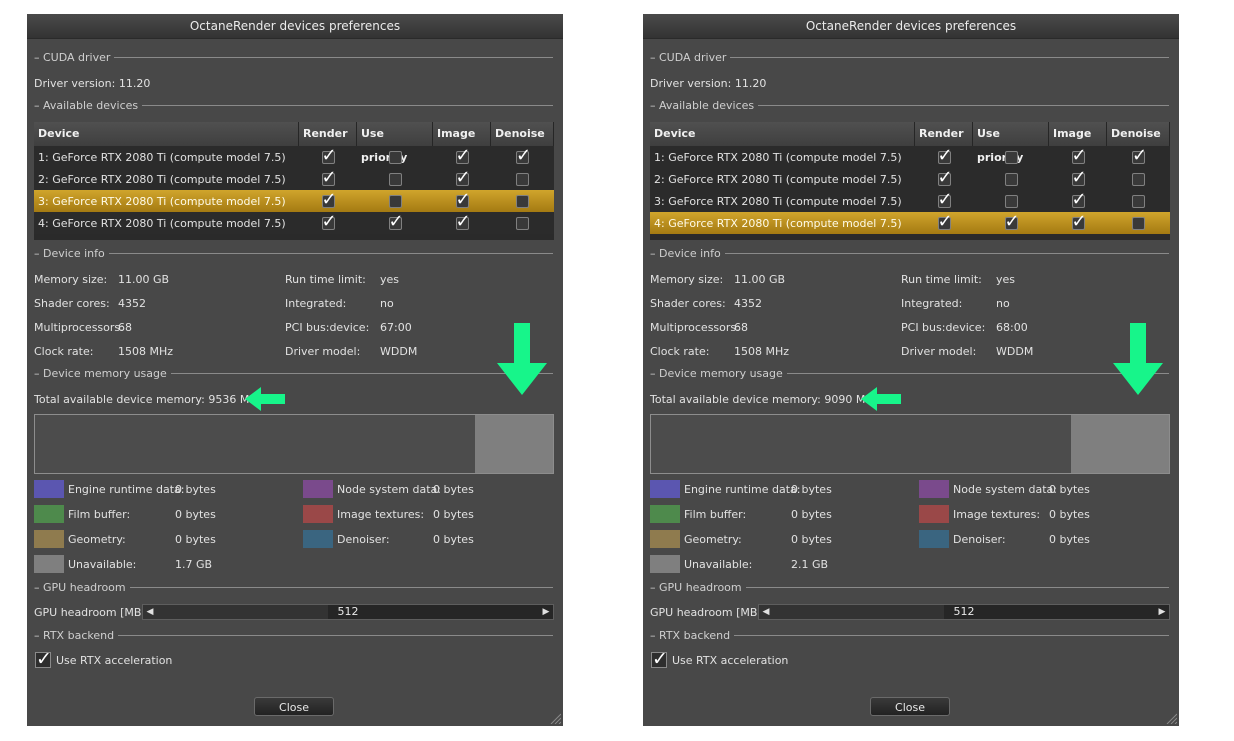  I want to click on driver-version: Driver version: 11.20, so click(92, 83).